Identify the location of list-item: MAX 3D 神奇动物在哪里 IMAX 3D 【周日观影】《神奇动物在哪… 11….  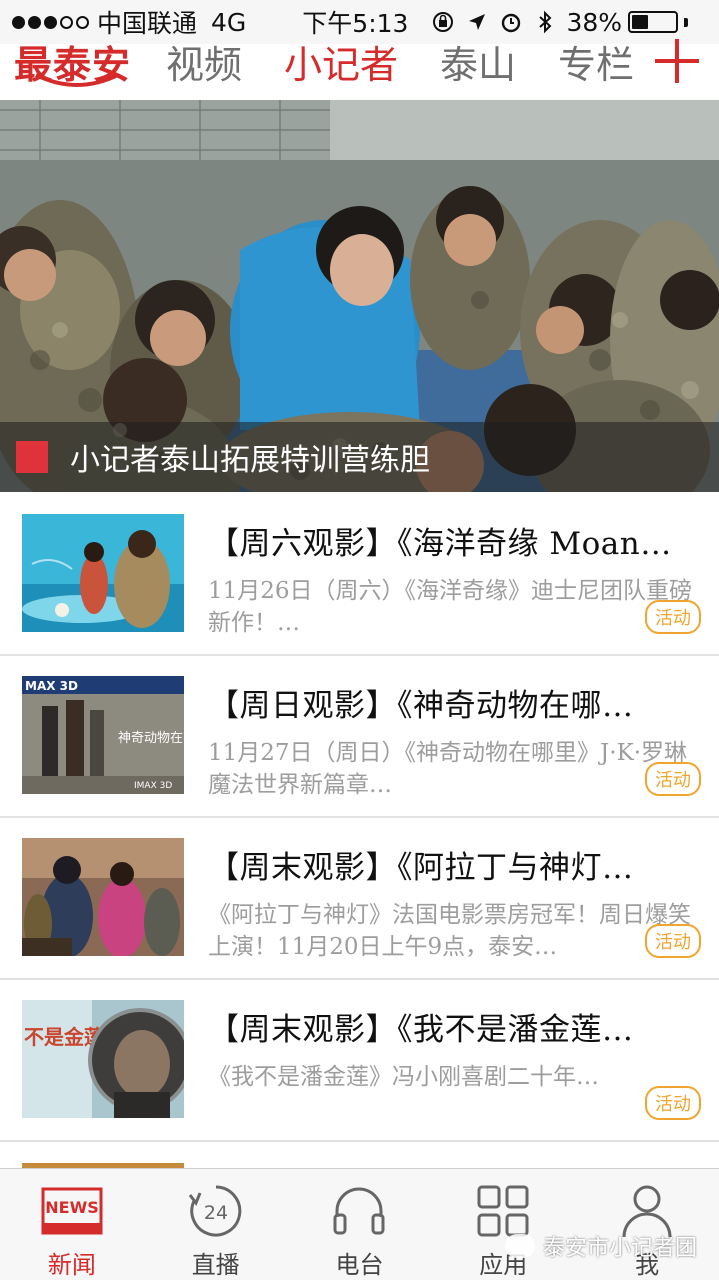
(359, 737).